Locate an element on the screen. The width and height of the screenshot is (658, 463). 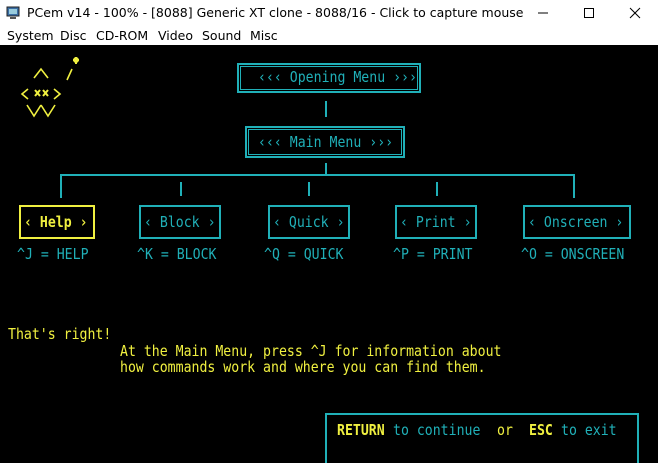
main-menu-label: ‹‹‹ Main Menu ››› is located at coordinates (326, 142).